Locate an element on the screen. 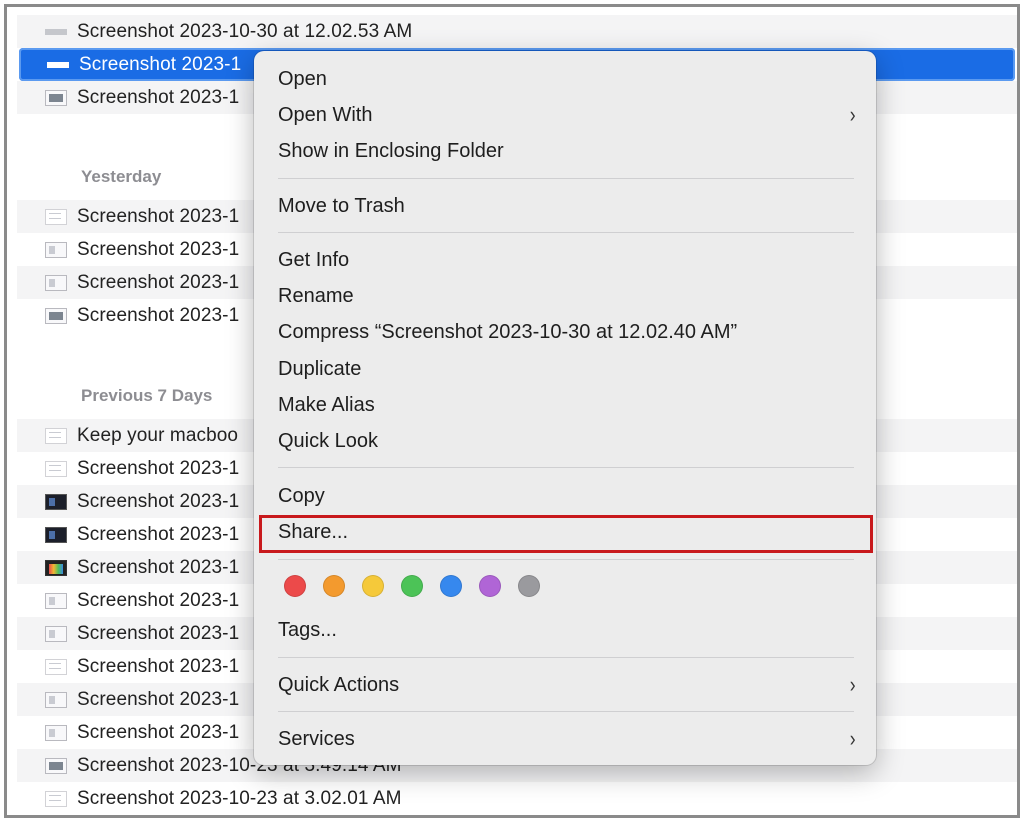  file-row: Screenshot 2023-10-23 at 3.02.01 AM is located at coordinates (517, 798).